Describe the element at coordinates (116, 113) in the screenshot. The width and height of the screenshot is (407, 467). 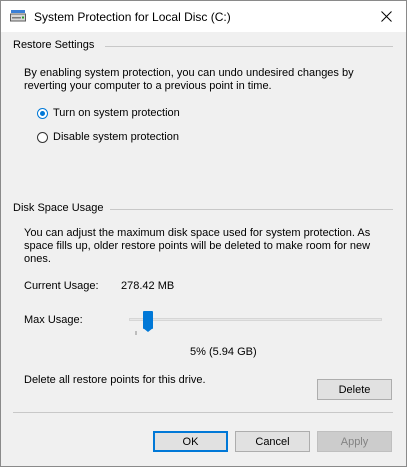
I see `turn-on-protection-label: Turn on system protection` at that location.